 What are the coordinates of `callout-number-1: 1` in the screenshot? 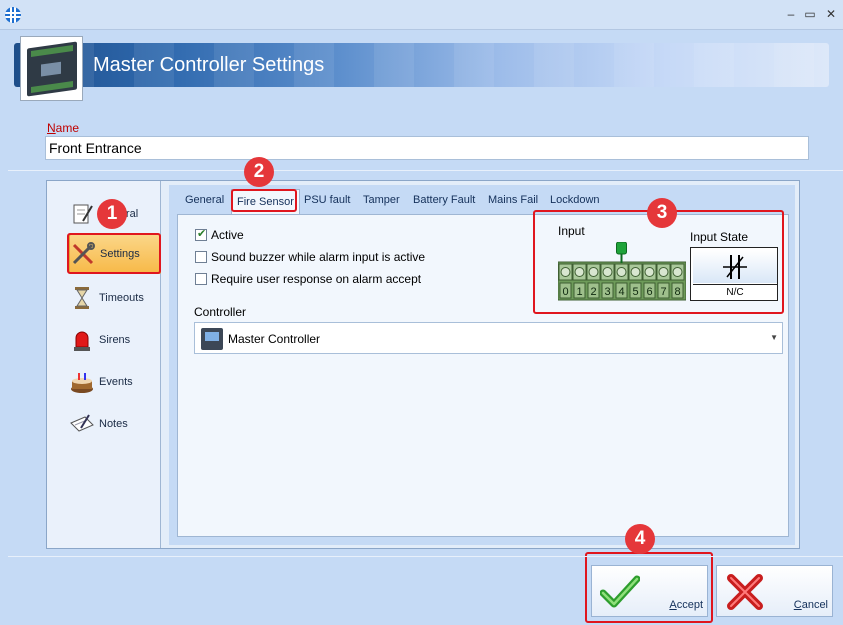 It's located at (112, 214).